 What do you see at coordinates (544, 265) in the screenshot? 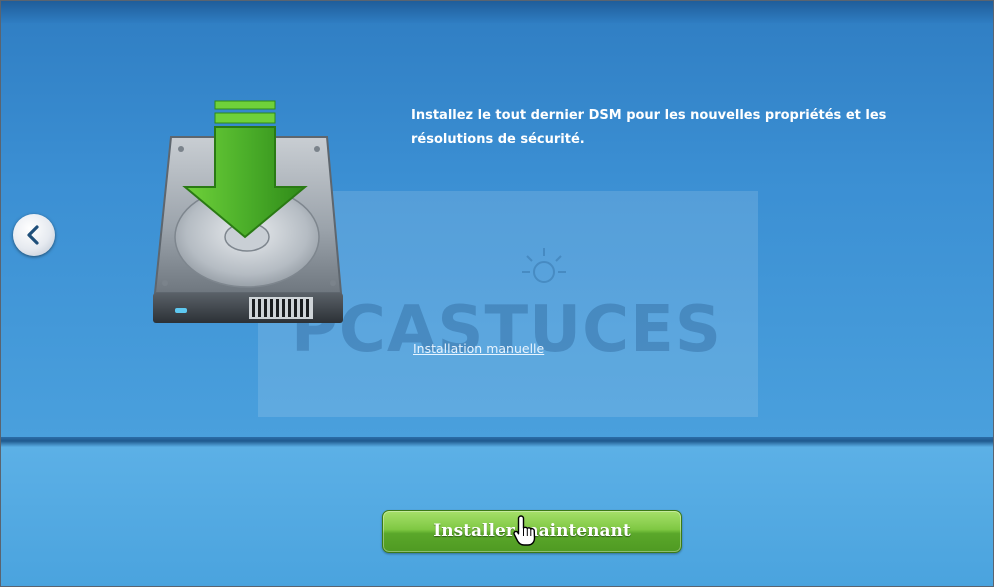
I see `watermark-bulb-icon` at bounding box center [544, 265].